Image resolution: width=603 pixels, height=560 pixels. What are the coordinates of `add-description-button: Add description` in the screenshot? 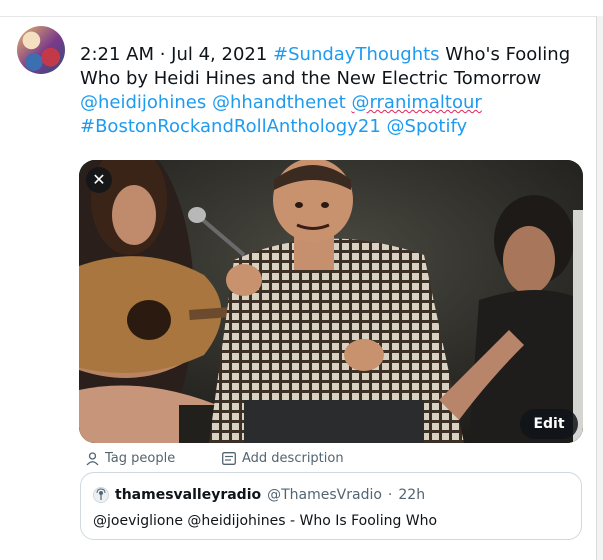 It's located at (283, 458).